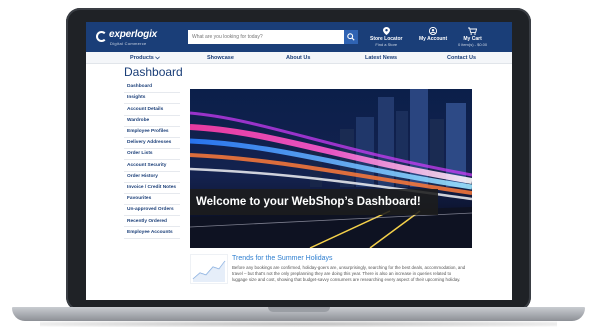 The width and height of the screenshot is (597, 329). What do you see at coordinates (152, 166) in the screenshot?
I see `sidebar-item-account-security: Account Security` at bounding box center [152, 166].